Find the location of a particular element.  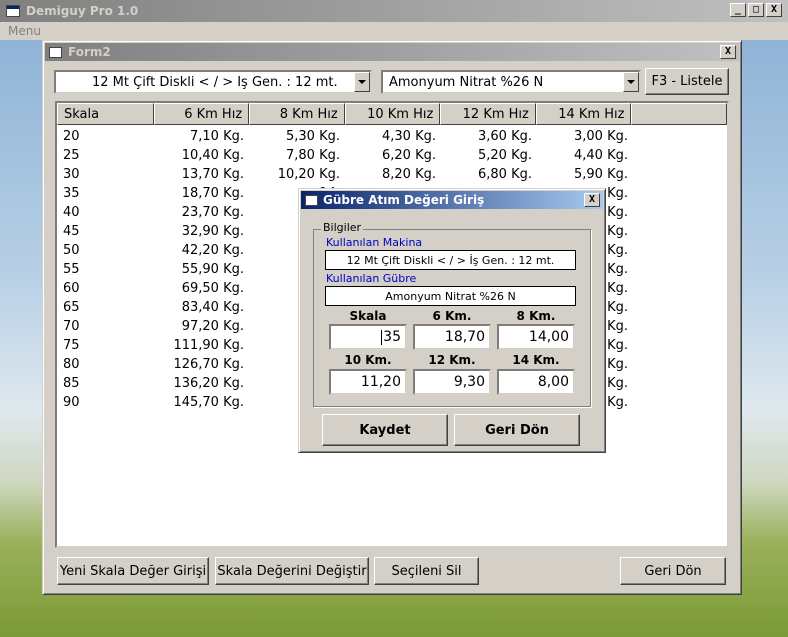

table-cell: 50 is located at coordinates (71, 250).